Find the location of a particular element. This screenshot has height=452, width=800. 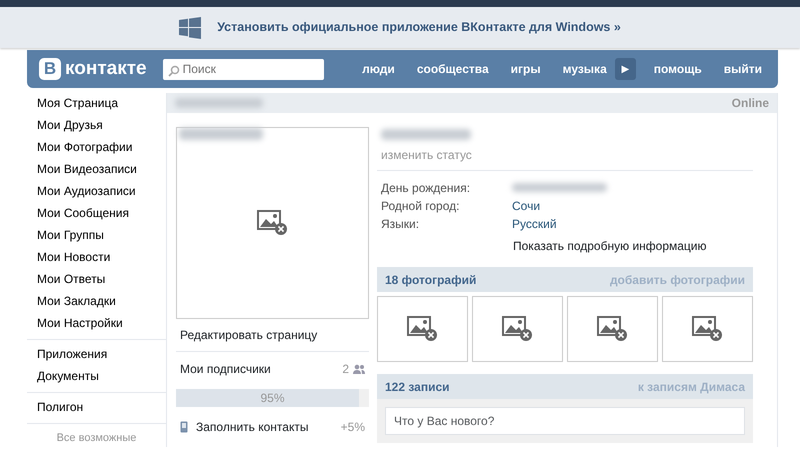

windows-icon is located at coordinates (190, 27).